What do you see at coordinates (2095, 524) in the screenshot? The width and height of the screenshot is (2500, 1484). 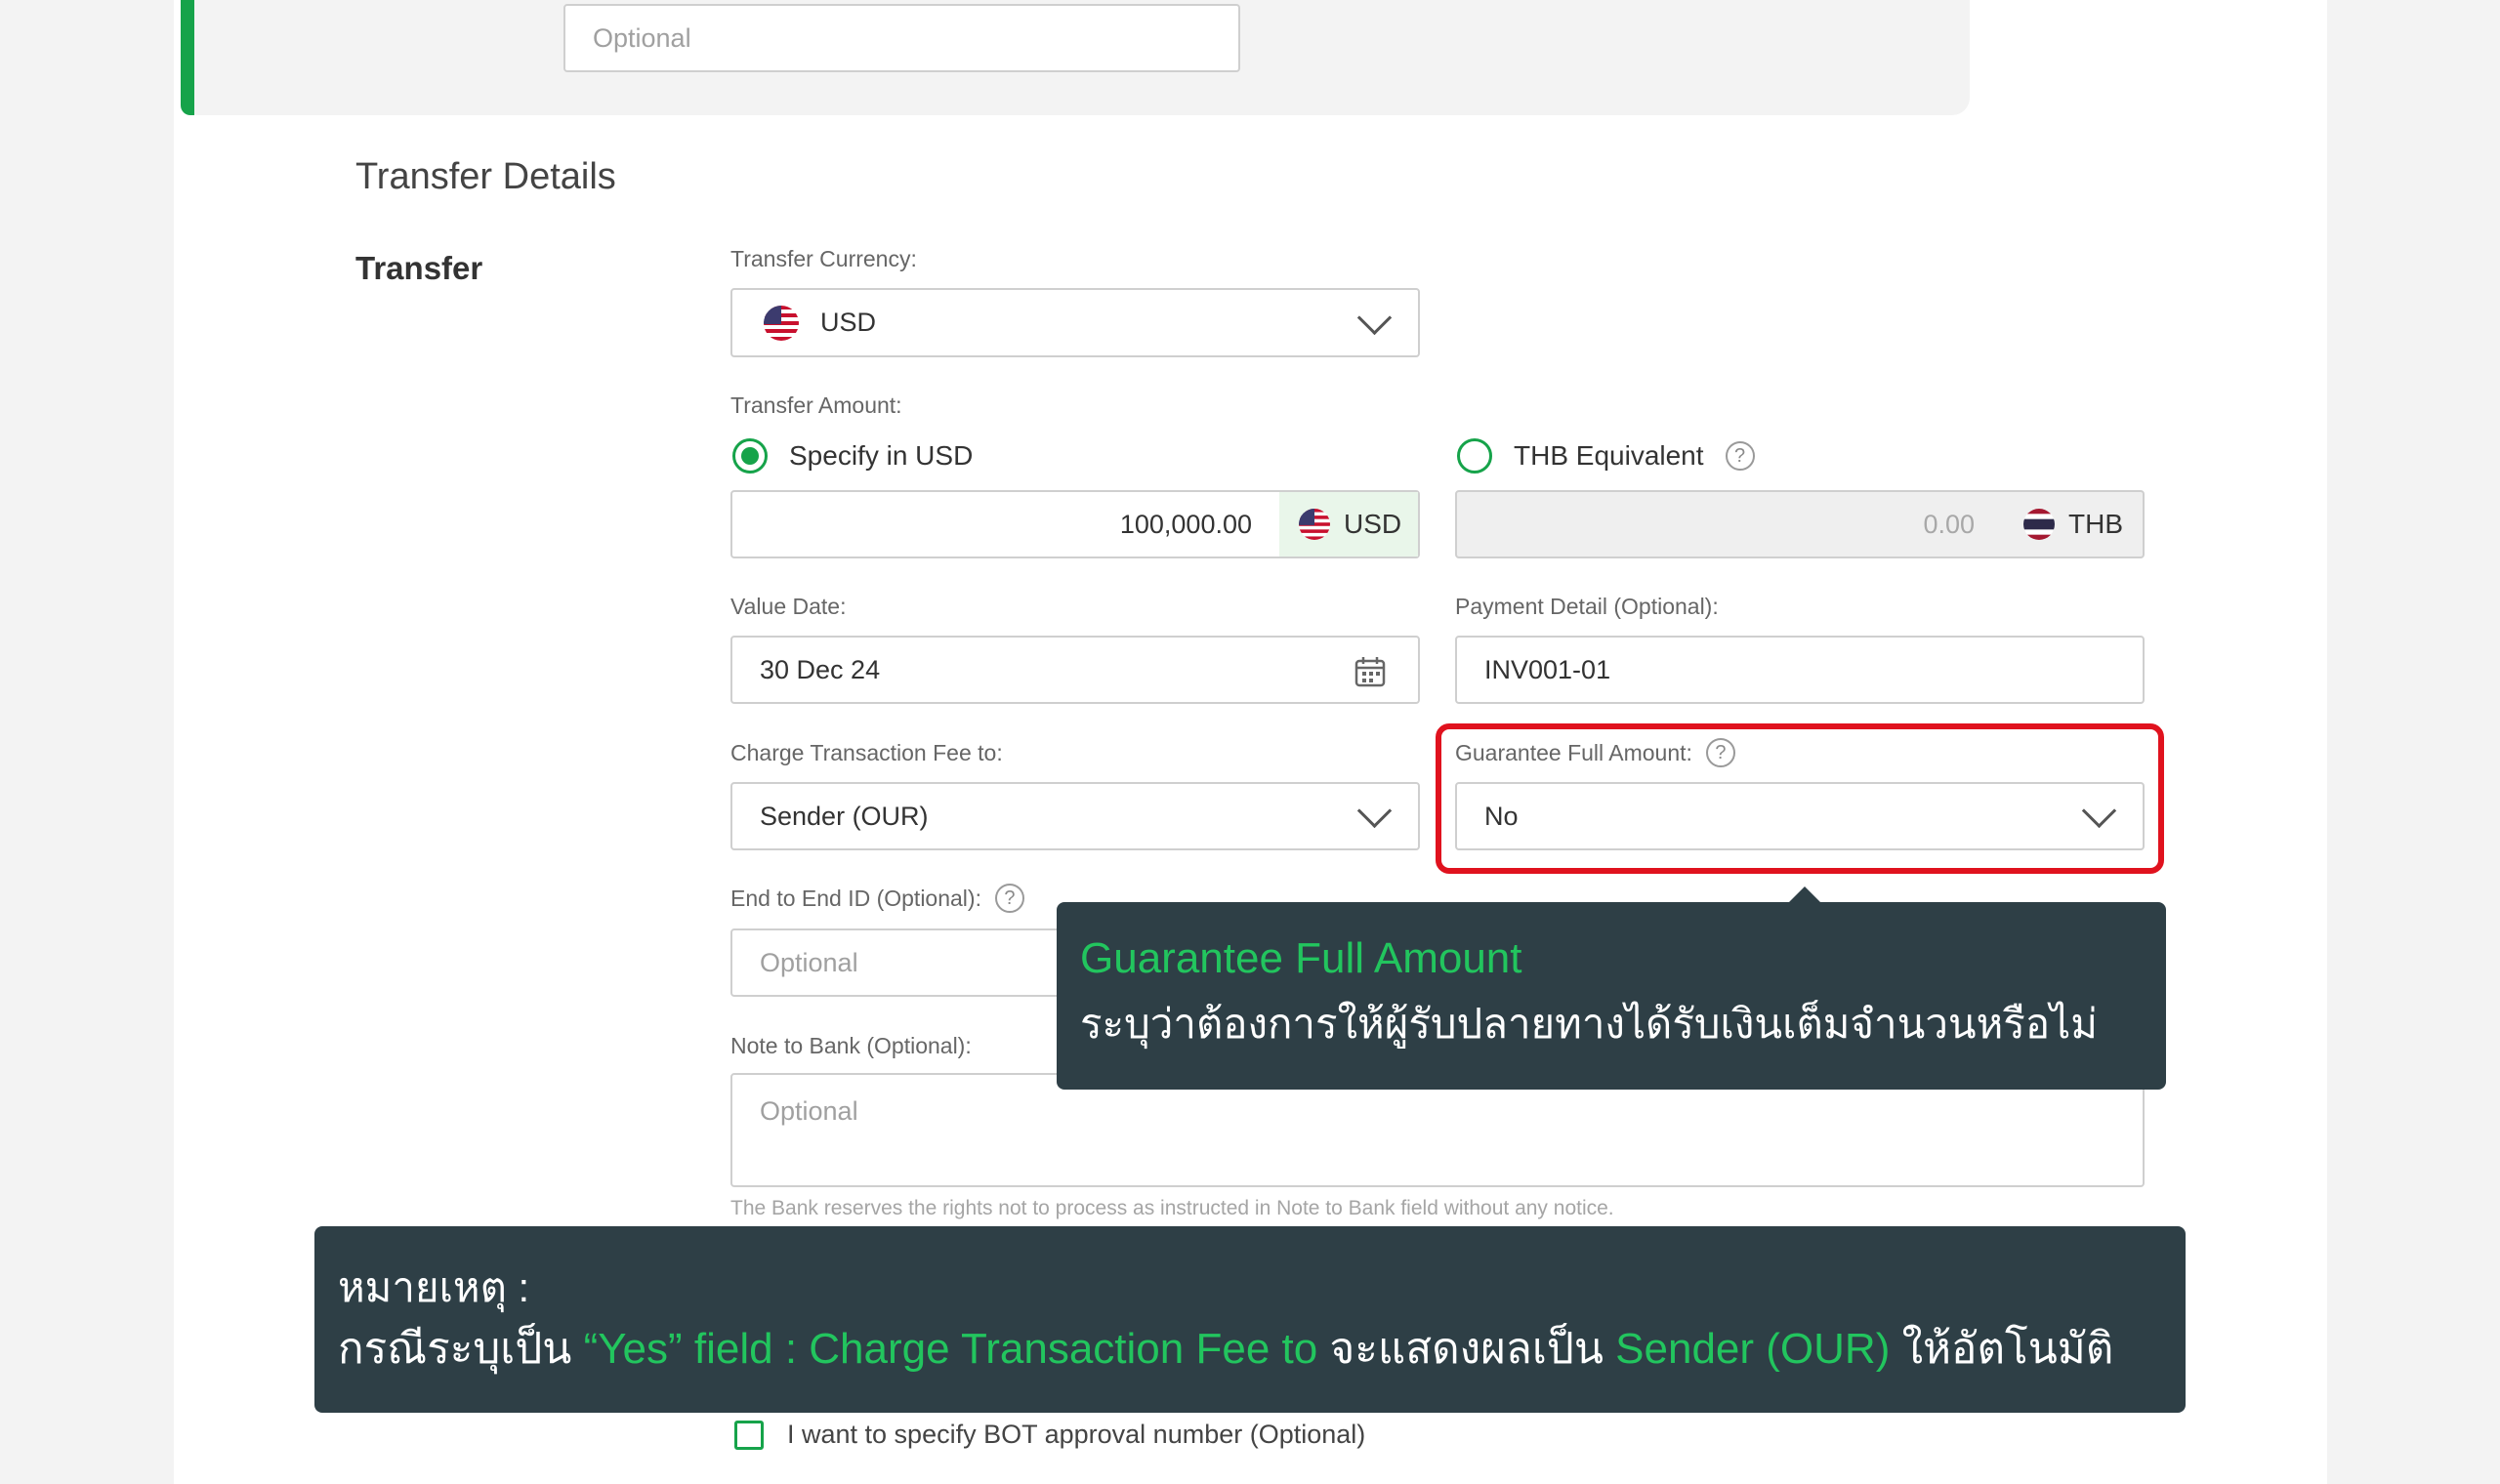 I see `thb-currency-code: THB` at bounding box center [2095, 524].